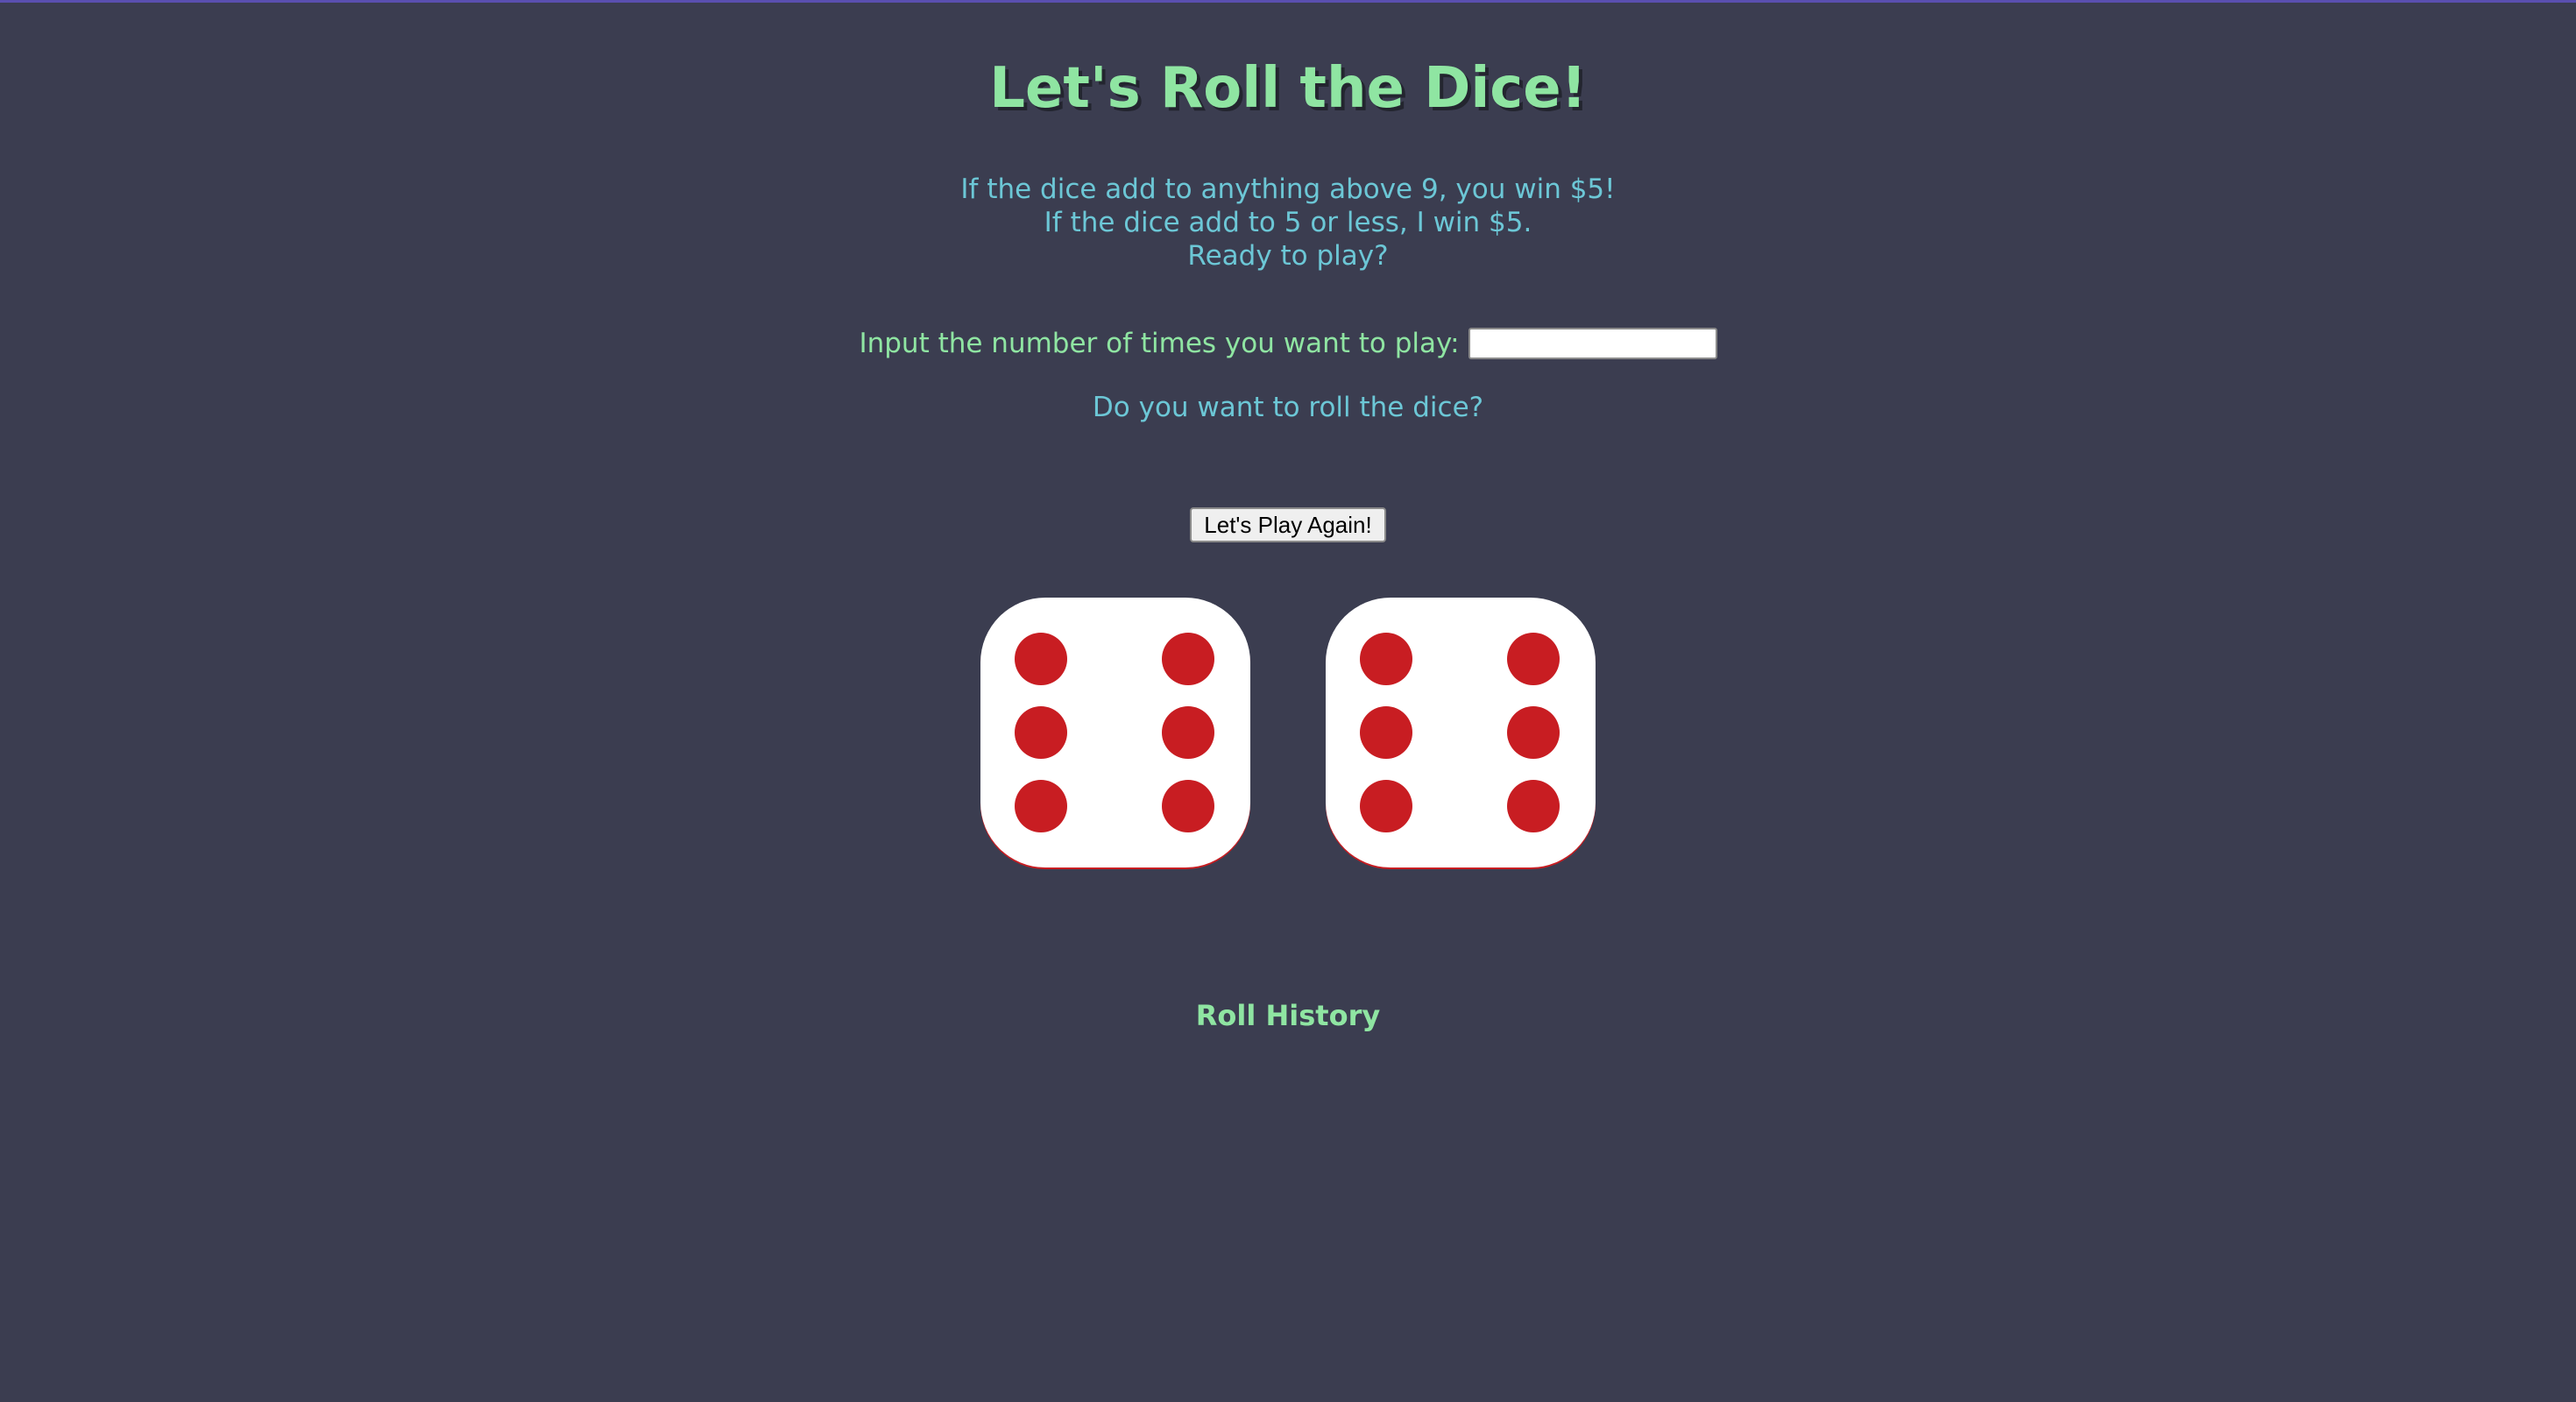 The width and height of the screenshot is (2576, 1402). I want to click on roll-prompt: Do you want to roll the dice?, so click(1288, 407).